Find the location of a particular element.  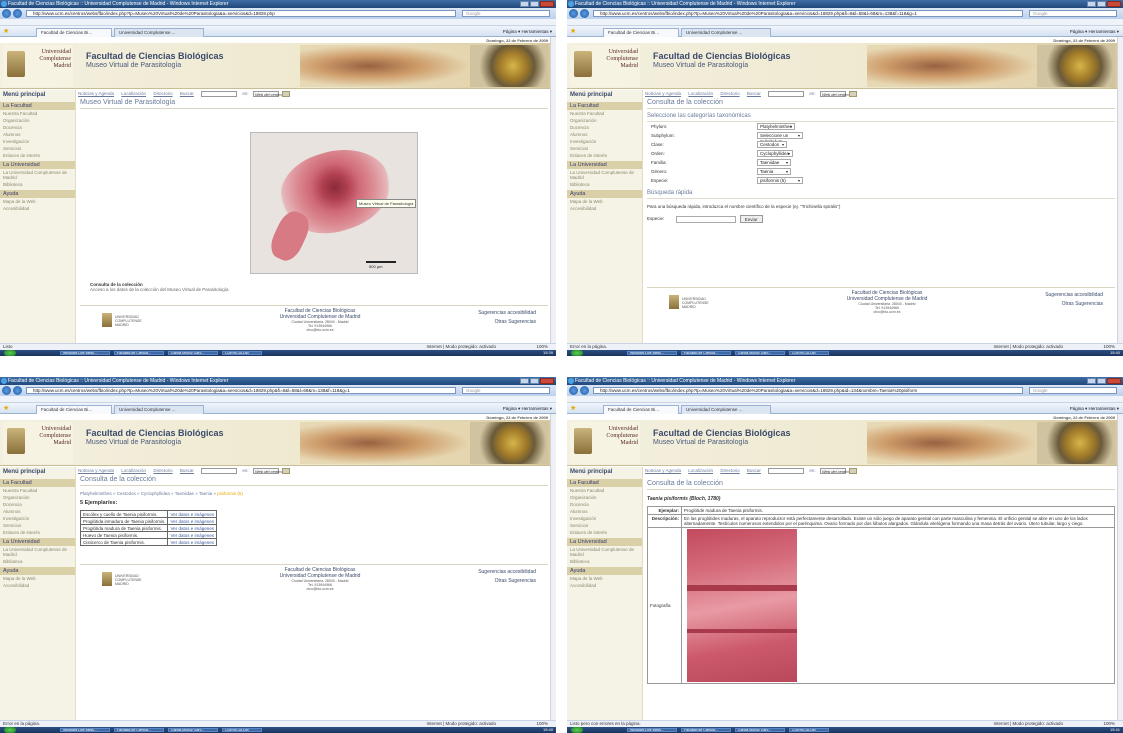

taskbar-item: CURRICULUM is located at coordinates (242, 353).